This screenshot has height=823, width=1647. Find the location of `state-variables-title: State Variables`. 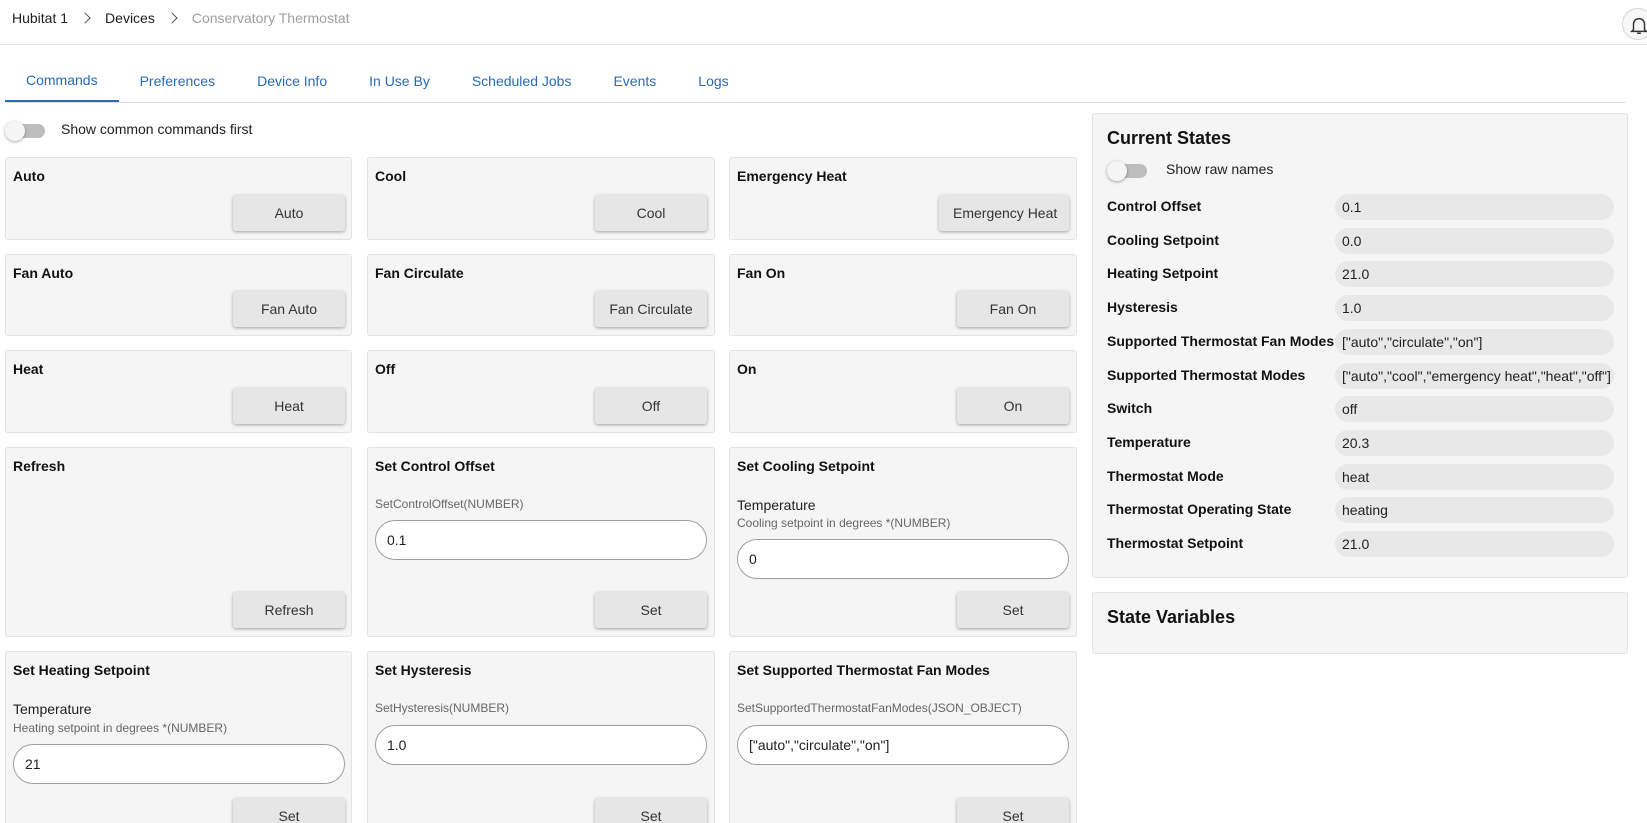

state-variables-title: State Variables is located at coordinates (1171, 617).